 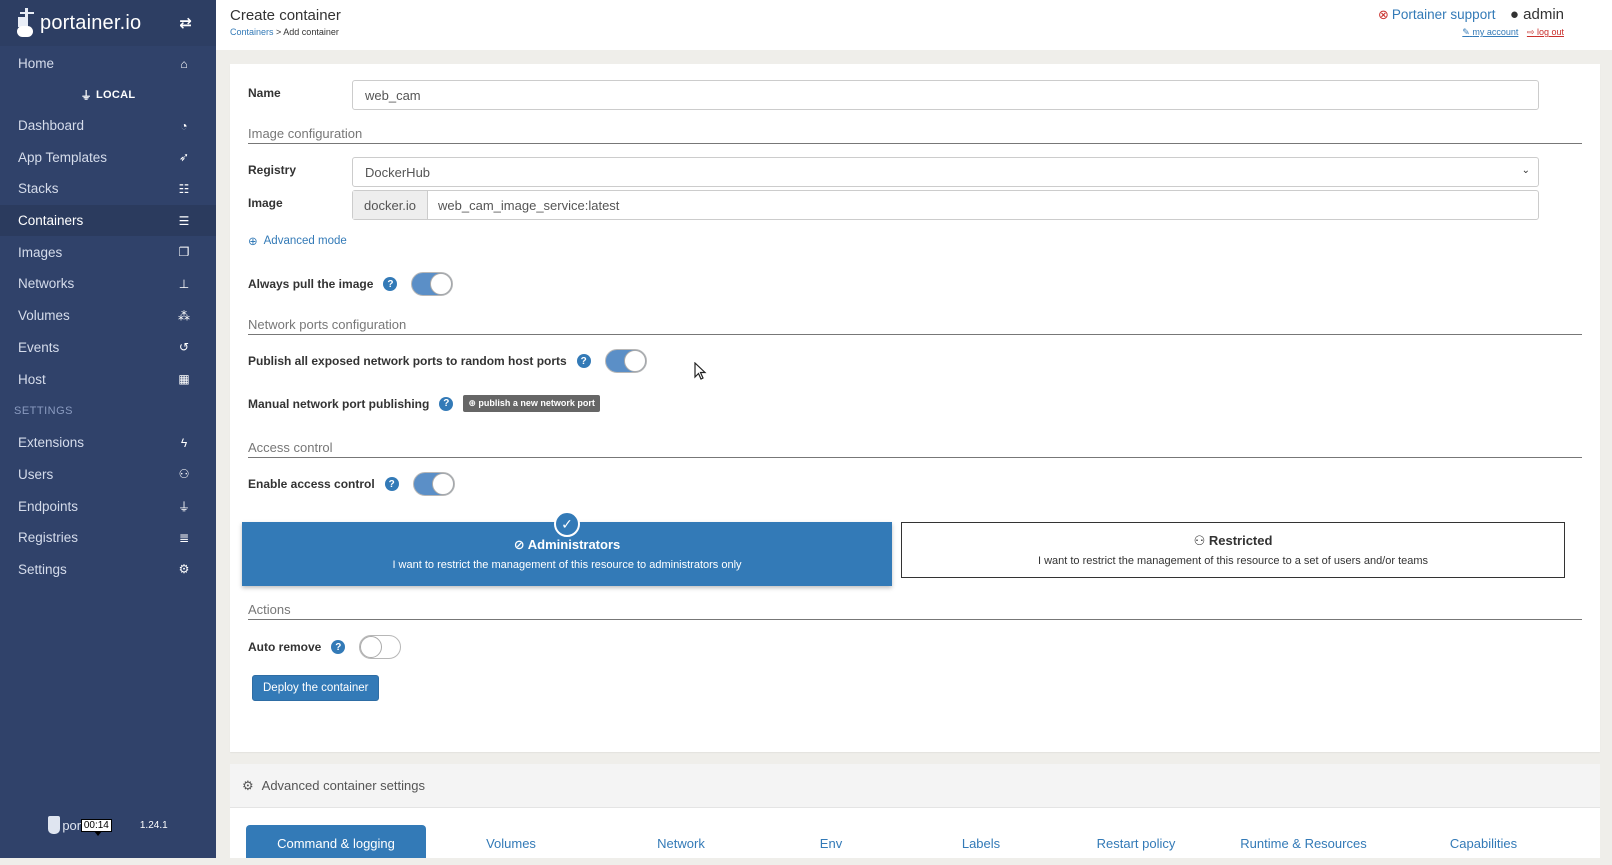 What do you see at coordinates (108, 64) in the screenshot?
I see `sidebar-item-home: Home ⌂` at bounding box center [108, 64].